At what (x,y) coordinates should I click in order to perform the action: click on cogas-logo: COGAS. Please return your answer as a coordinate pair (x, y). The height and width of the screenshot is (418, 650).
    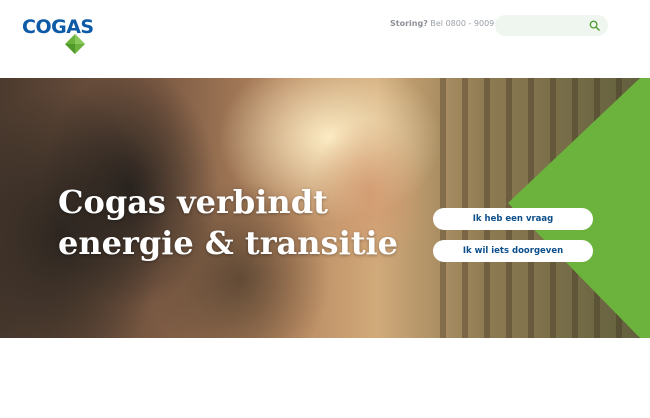
    Looking at the image, I should click on (62, 34).